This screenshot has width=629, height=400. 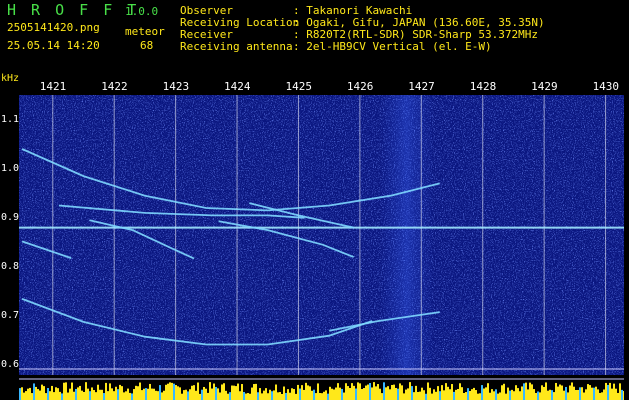 I want to click on info-key-antenna: Receiving antenna, so click(x=236, y=46).